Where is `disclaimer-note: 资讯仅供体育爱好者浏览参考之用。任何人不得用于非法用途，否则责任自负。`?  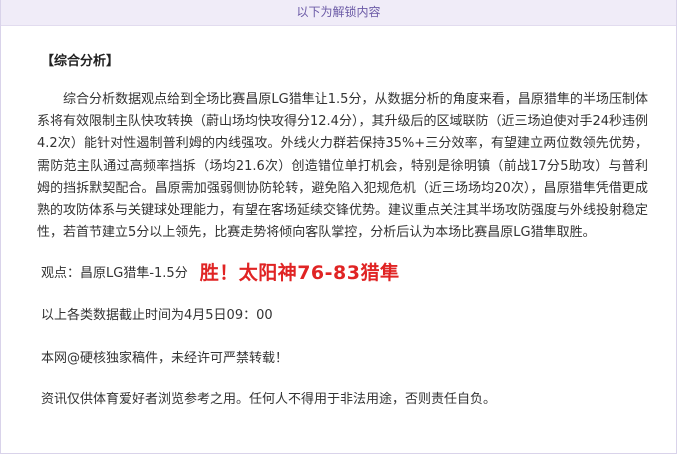
disclaimer-note: 资讯仅供体育爱好者浏览参考之用。任何人不得用于非法用途，否则责任自负。 is located at coordinates (269, 400).